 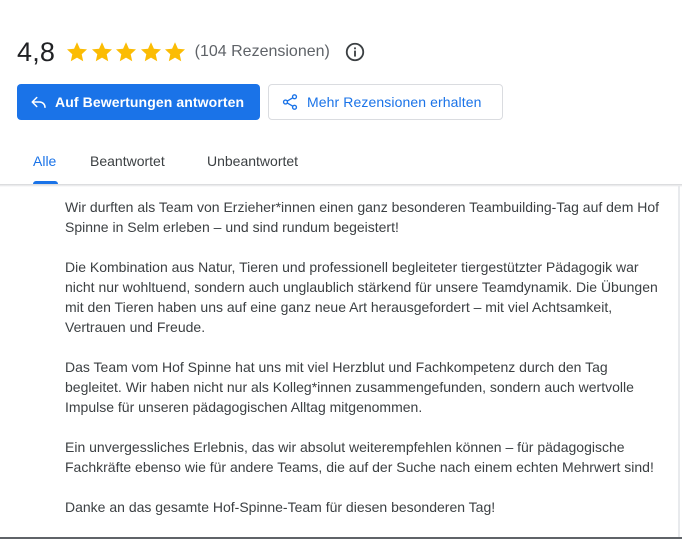 What do you see at coordinates (39, 102) in the screenshot?
I see `reply-icon` at bounding box center [39, 102].